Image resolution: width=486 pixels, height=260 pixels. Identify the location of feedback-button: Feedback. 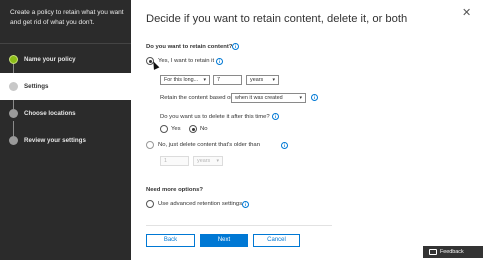
(453, 252).